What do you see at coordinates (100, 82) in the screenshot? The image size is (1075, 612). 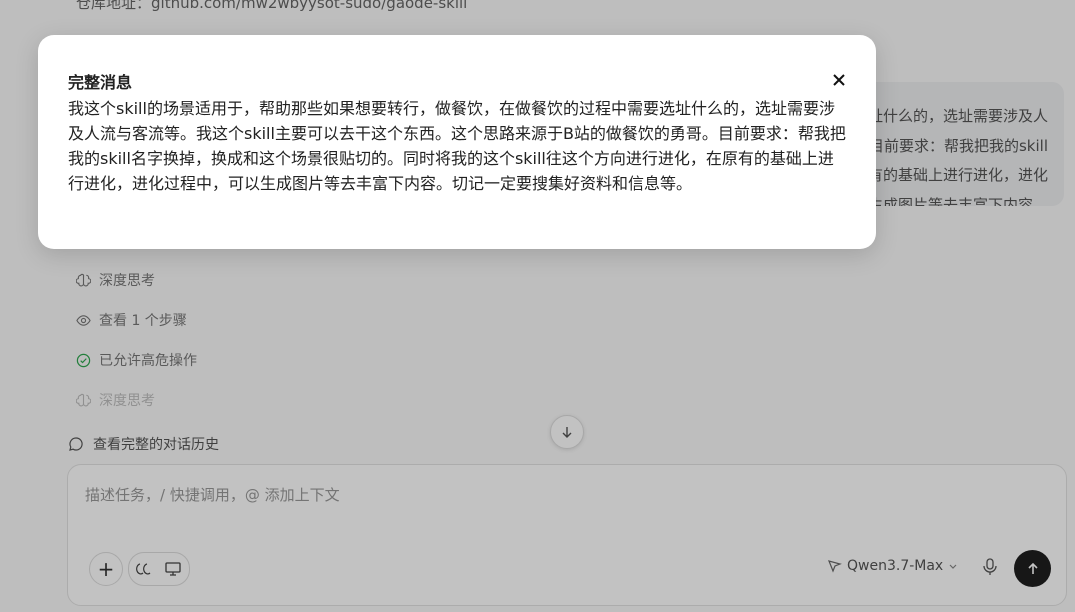 I see `dialog-title: 完整消息` at bounding box center [100, 82].